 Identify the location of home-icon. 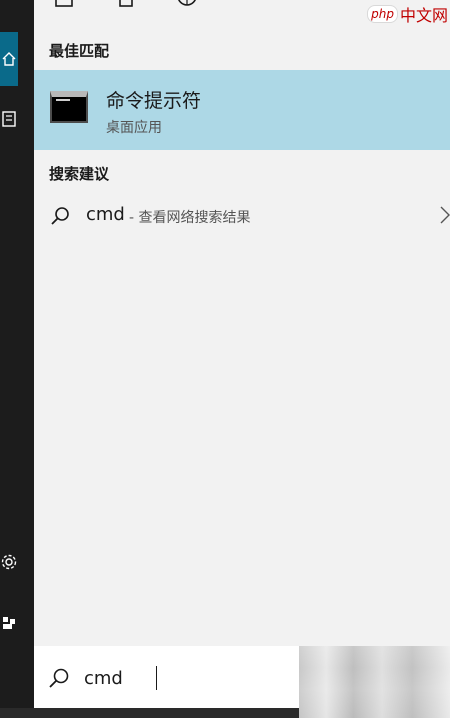
(9, 59).